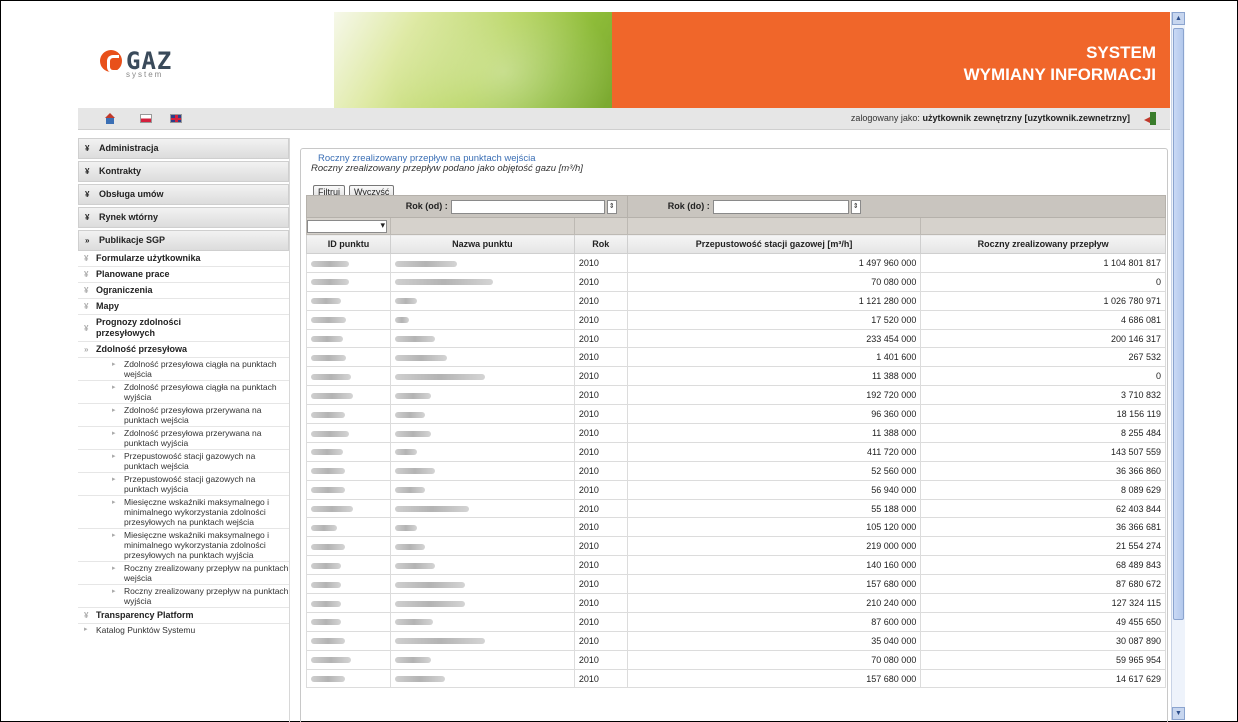 This screenshot has width=1238, height=722. What do you see at coordinates (183, 240) in the screenshot?
I see `sidebar-section-publikacje-sgp: » Publikacje SGP` at bounding box center [183, 240].